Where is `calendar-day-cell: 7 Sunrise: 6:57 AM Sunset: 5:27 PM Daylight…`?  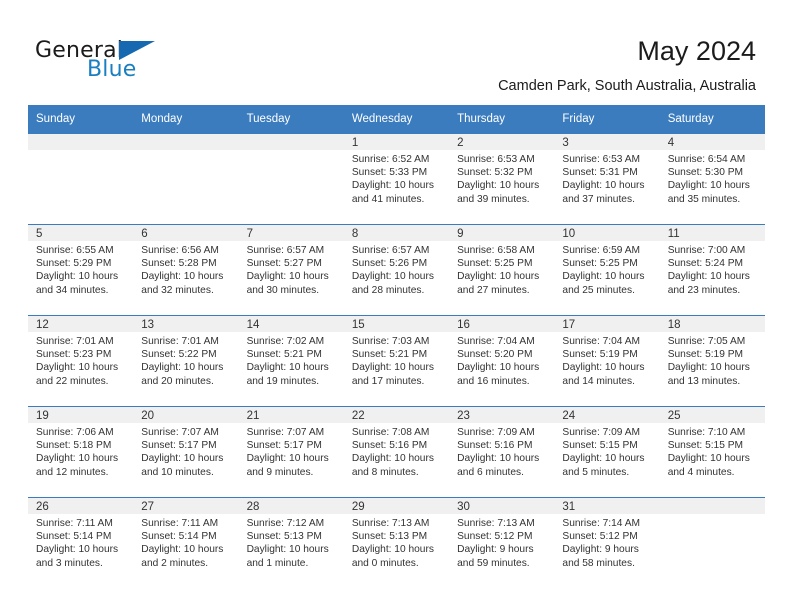 calendar-day-cell: 7 Sunrise: 6:57 AM Sunset: 5:27 PM Daylight… is located at coordinates (291, 270).